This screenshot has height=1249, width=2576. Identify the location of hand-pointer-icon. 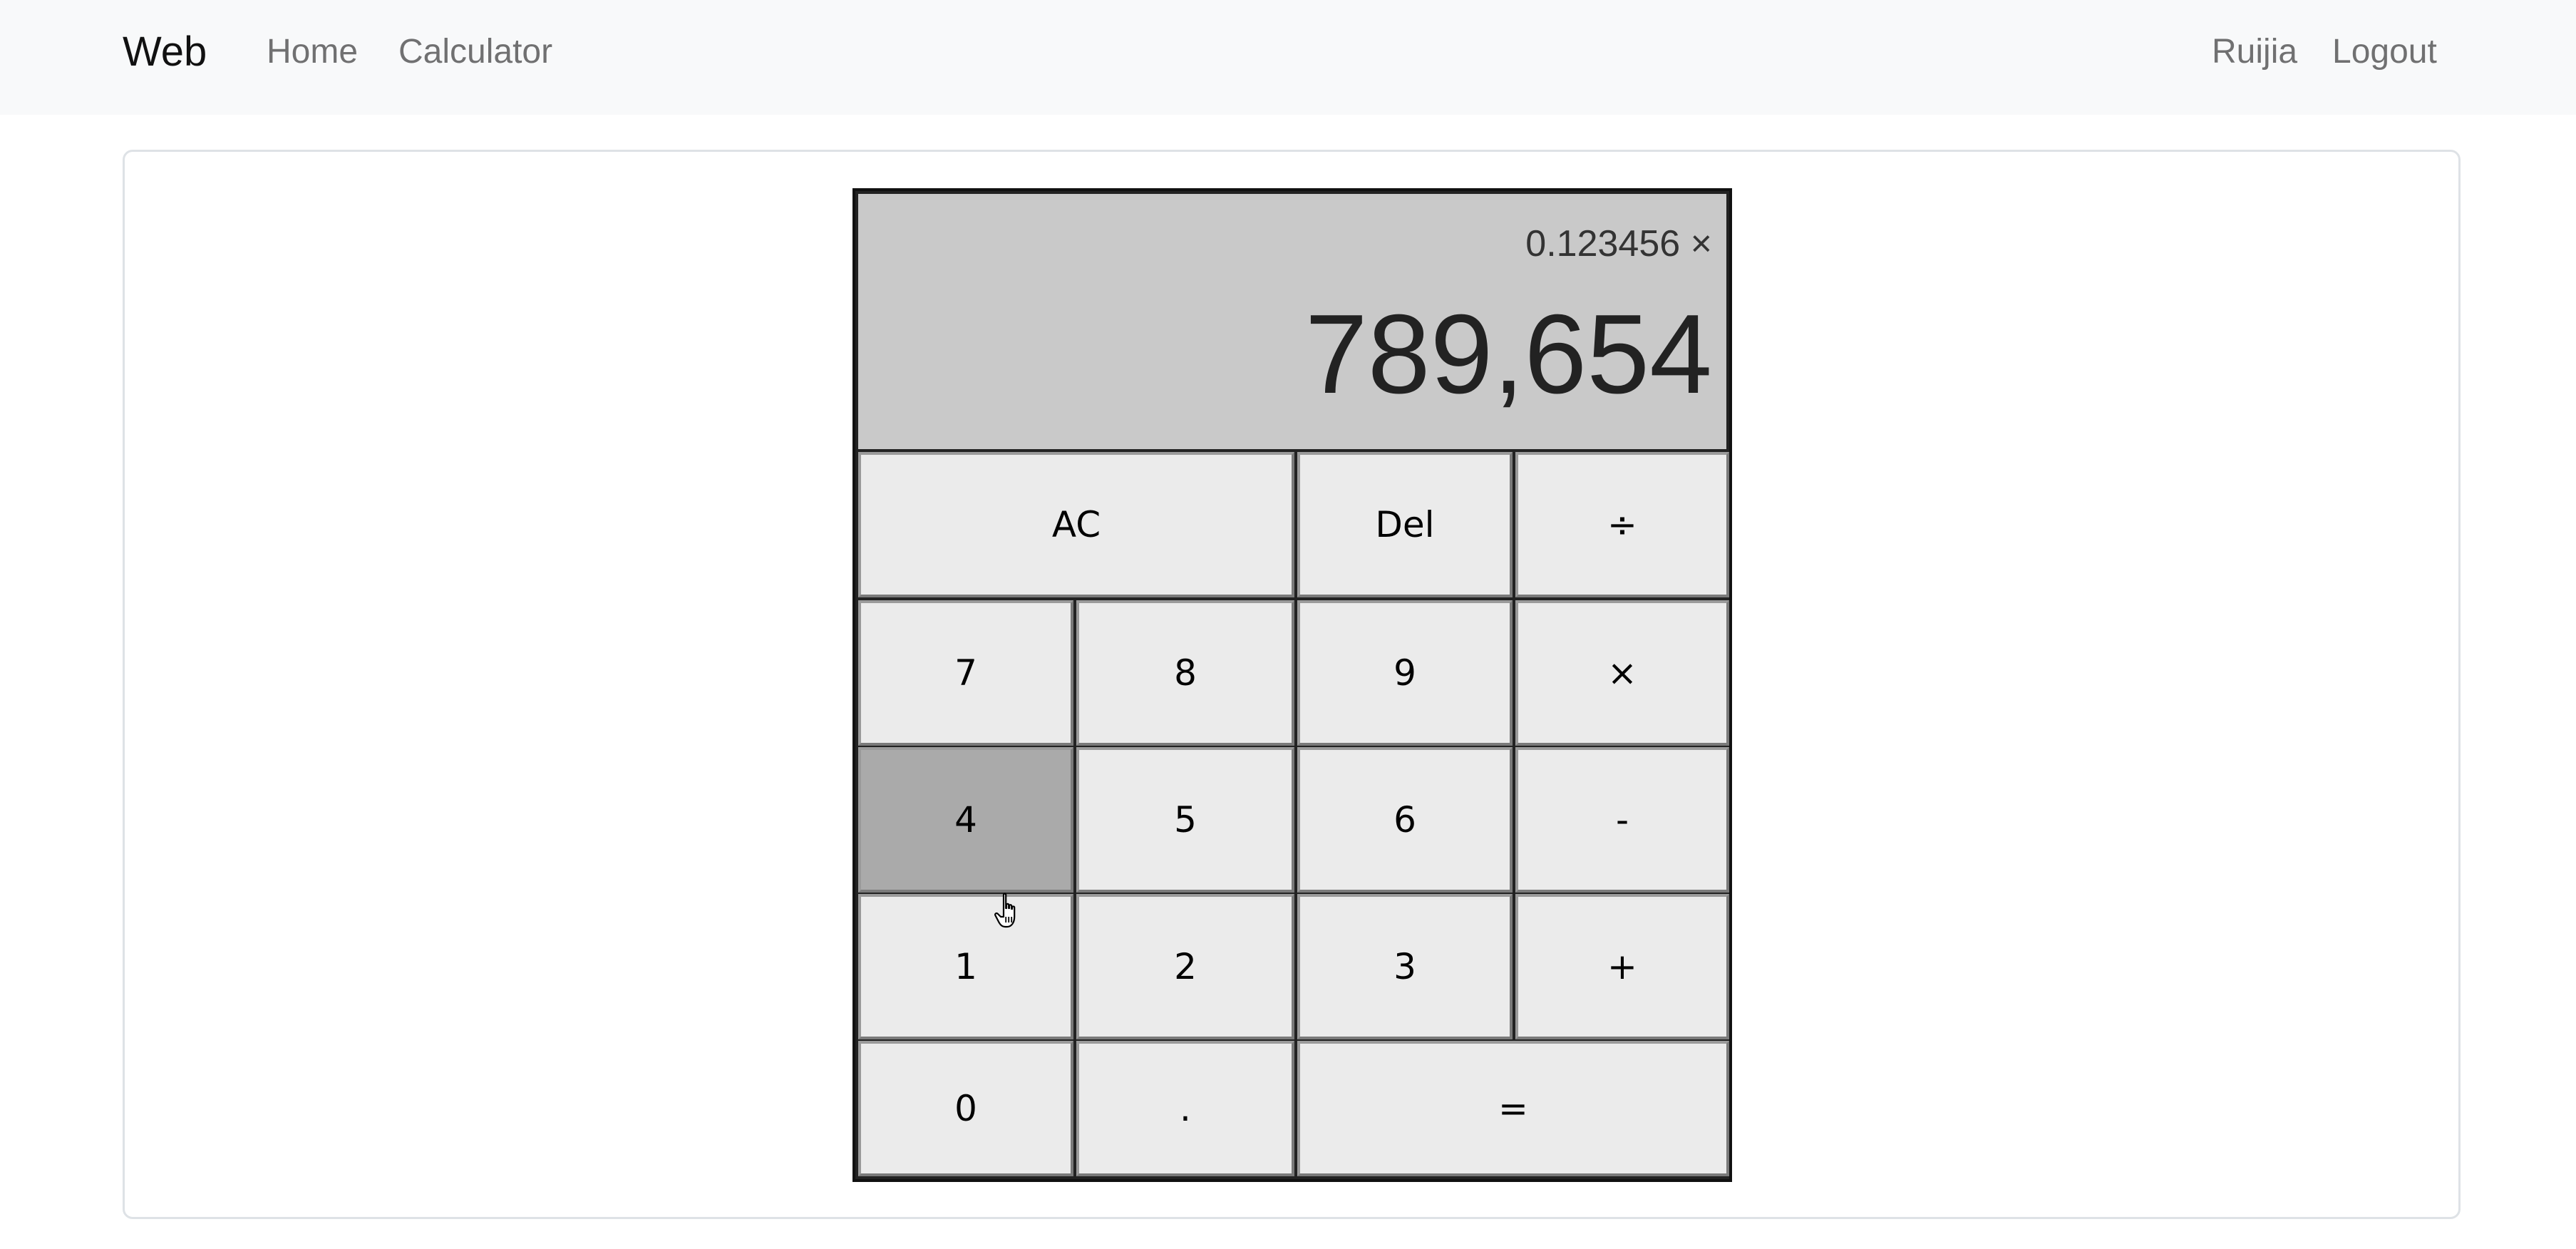
(1005, 910).